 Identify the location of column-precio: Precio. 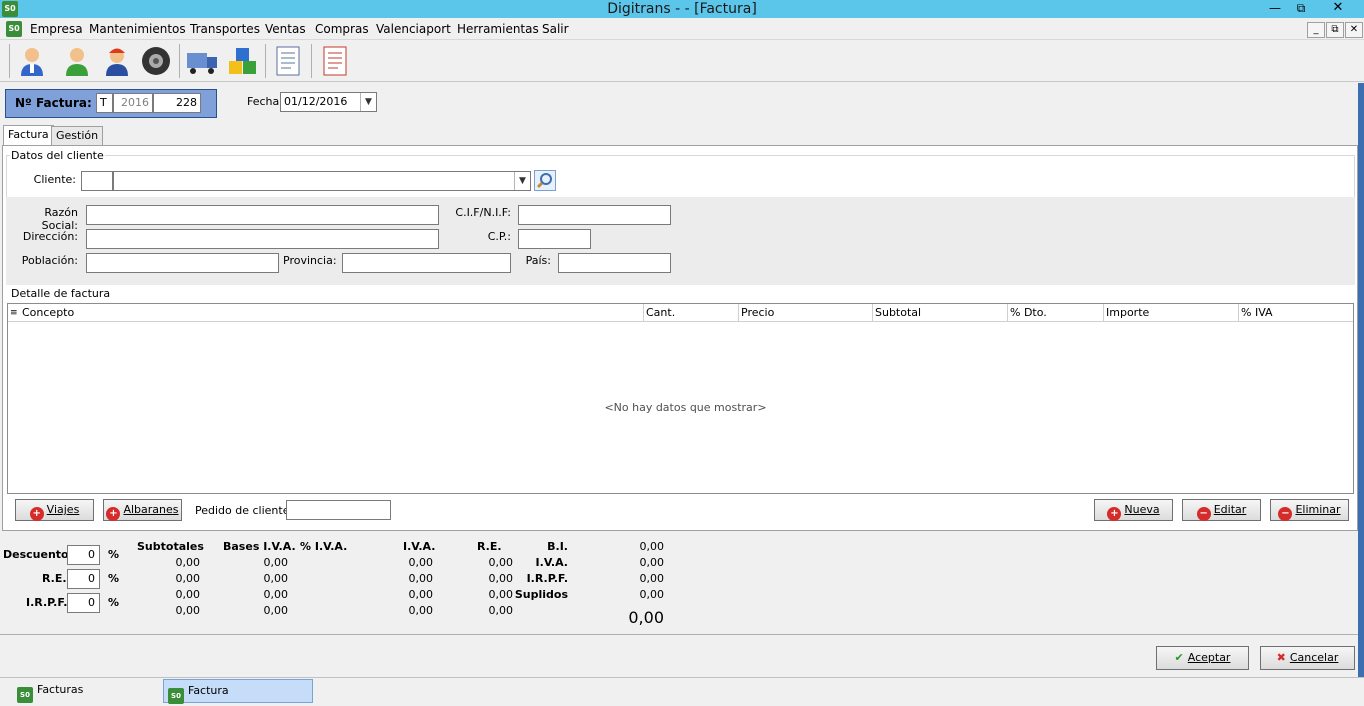
(805, 313).